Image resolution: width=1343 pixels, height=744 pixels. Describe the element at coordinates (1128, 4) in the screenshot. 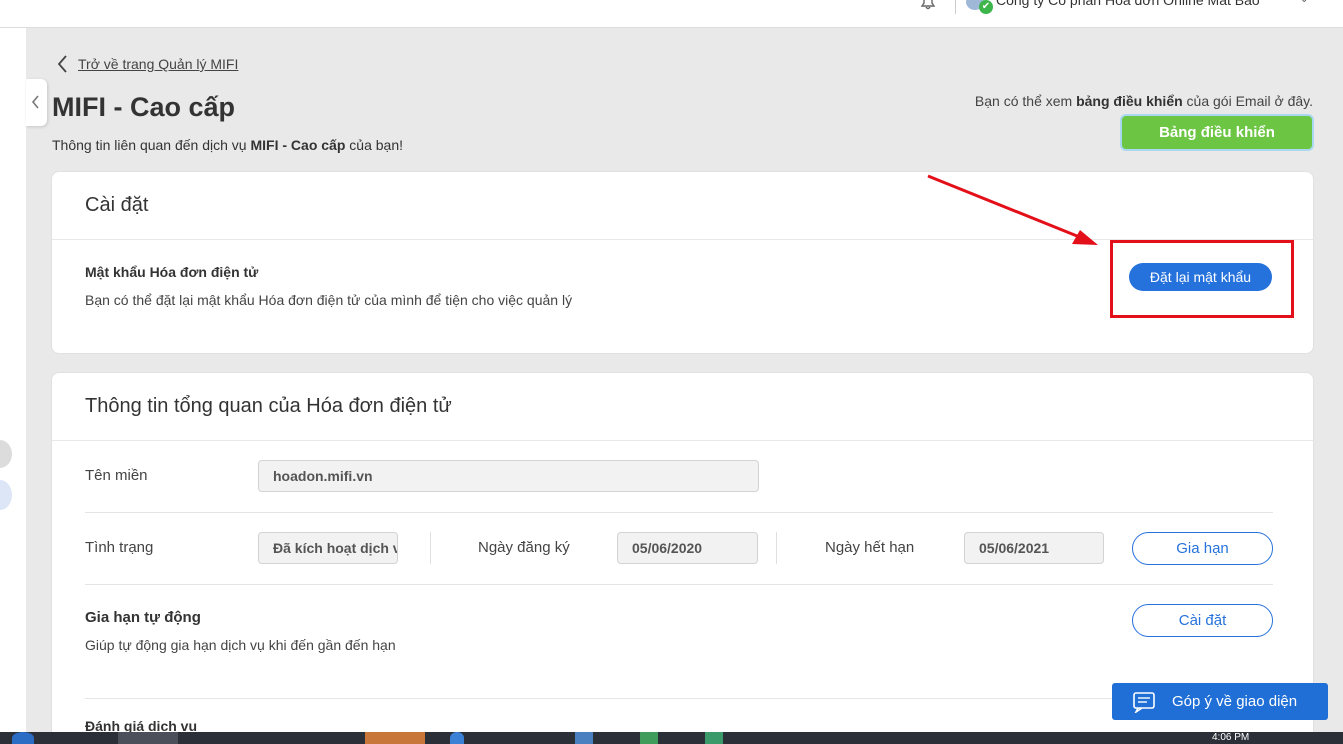

I see `company-name: Công ty Cổ phần Hóa đơn Online Mắt Bão` at that location.